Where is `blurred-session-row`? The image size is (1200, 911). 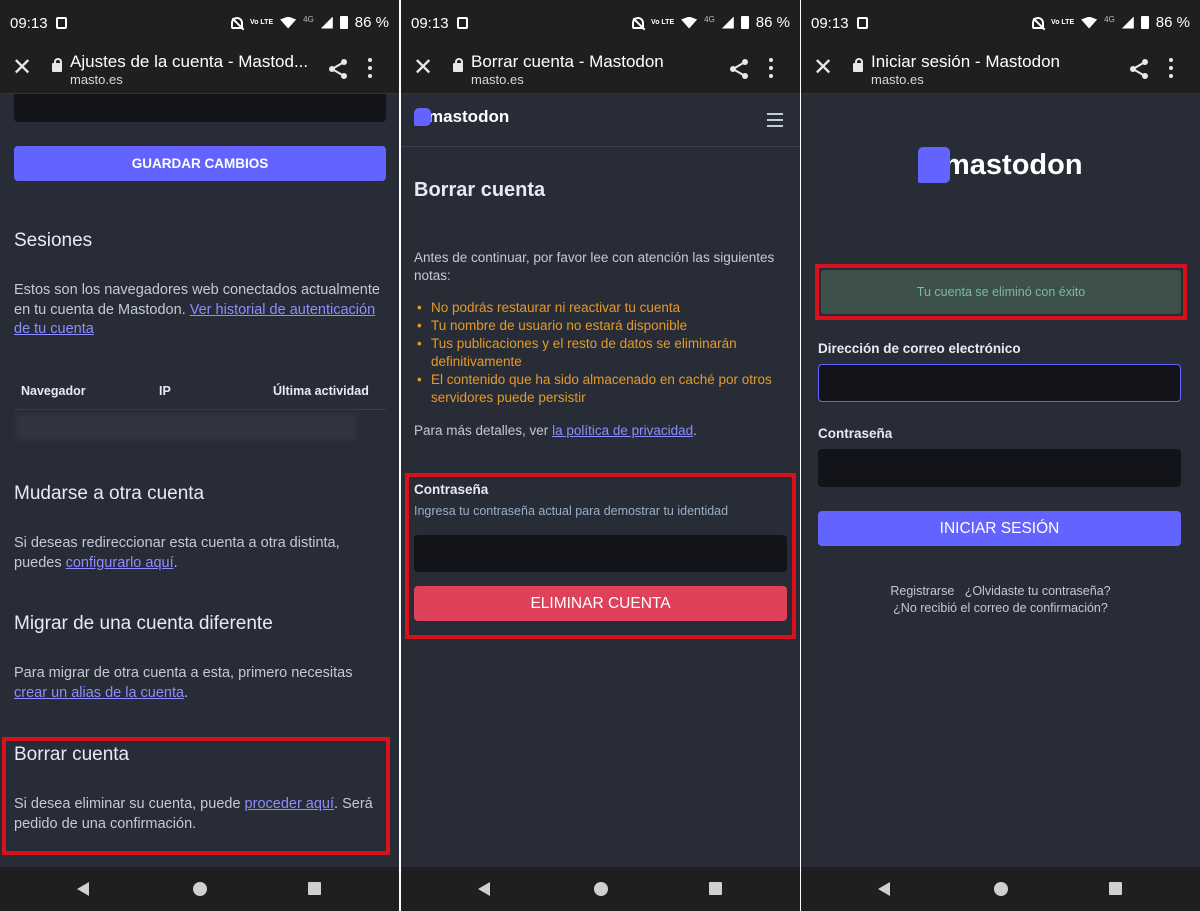 blurred-session-row is located at coordinates (186, 427).